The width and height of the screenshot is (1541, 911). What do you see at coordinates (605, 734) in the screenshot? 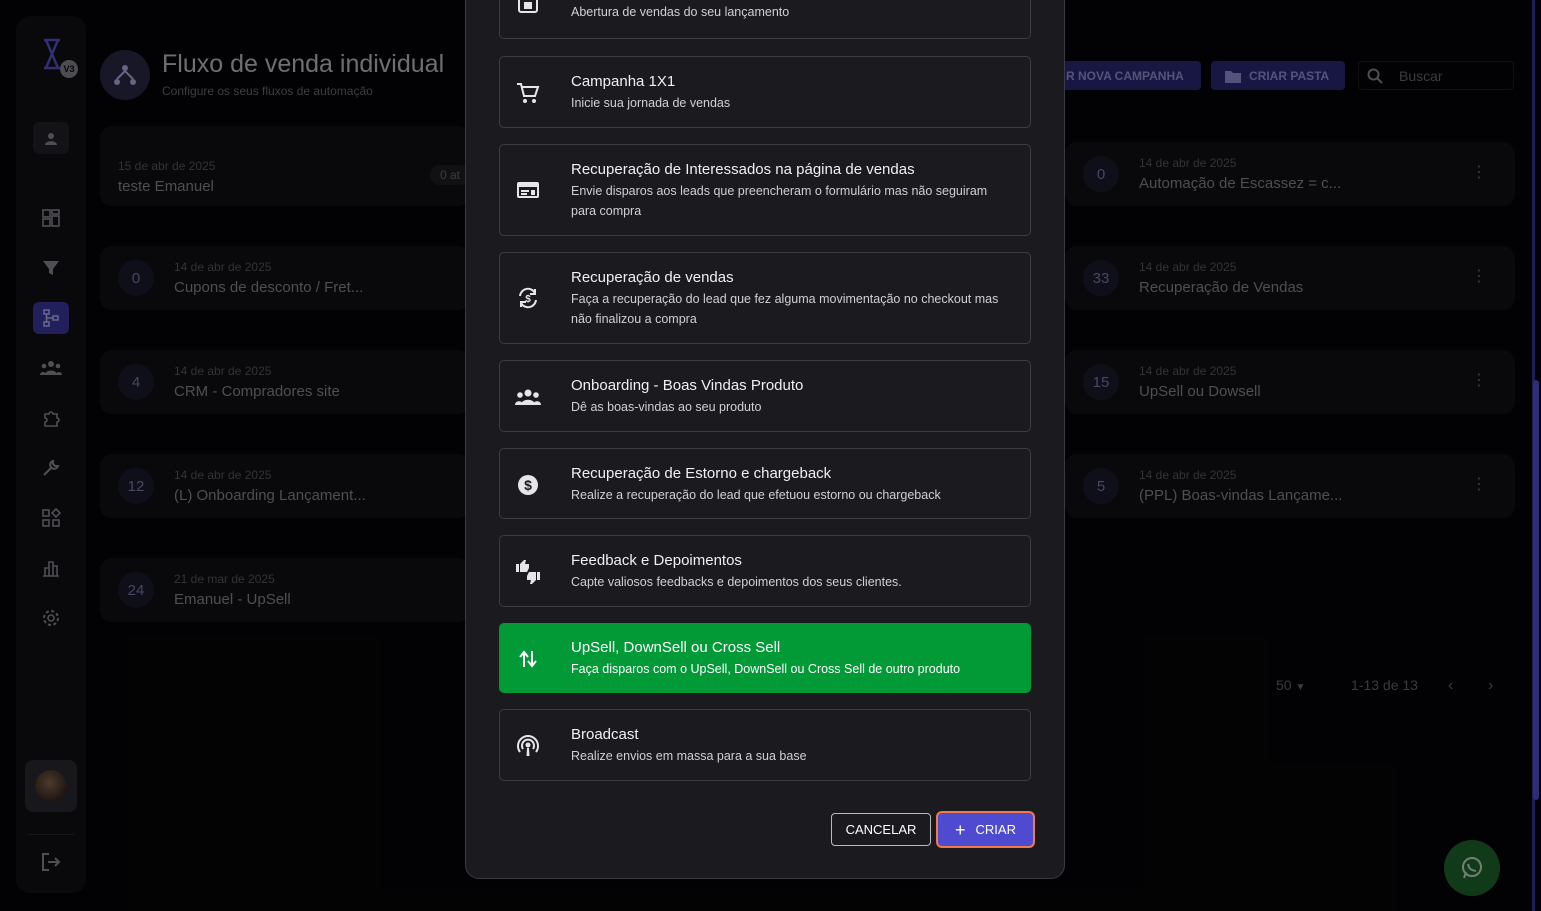
I see `option-title: Broadcast` at bounding box center [605, 734].